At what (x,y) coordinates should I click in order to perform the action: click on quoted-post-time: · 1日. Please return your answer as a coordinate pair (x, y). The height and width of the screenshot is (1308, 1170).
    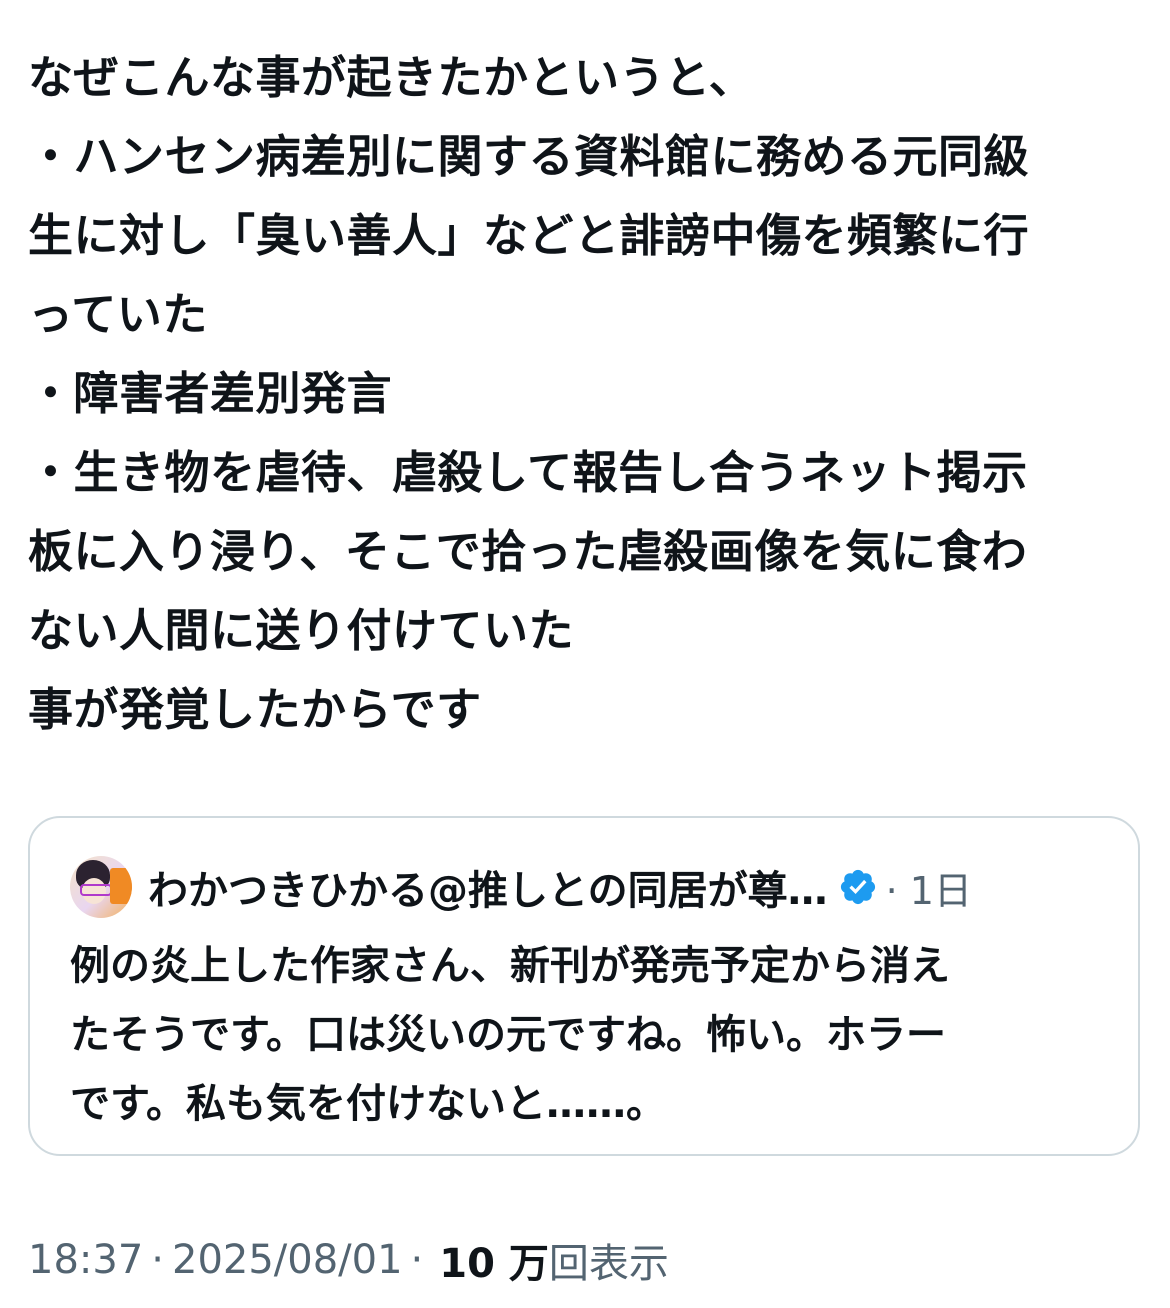
    Looking at the image, I should click on (929, 887).